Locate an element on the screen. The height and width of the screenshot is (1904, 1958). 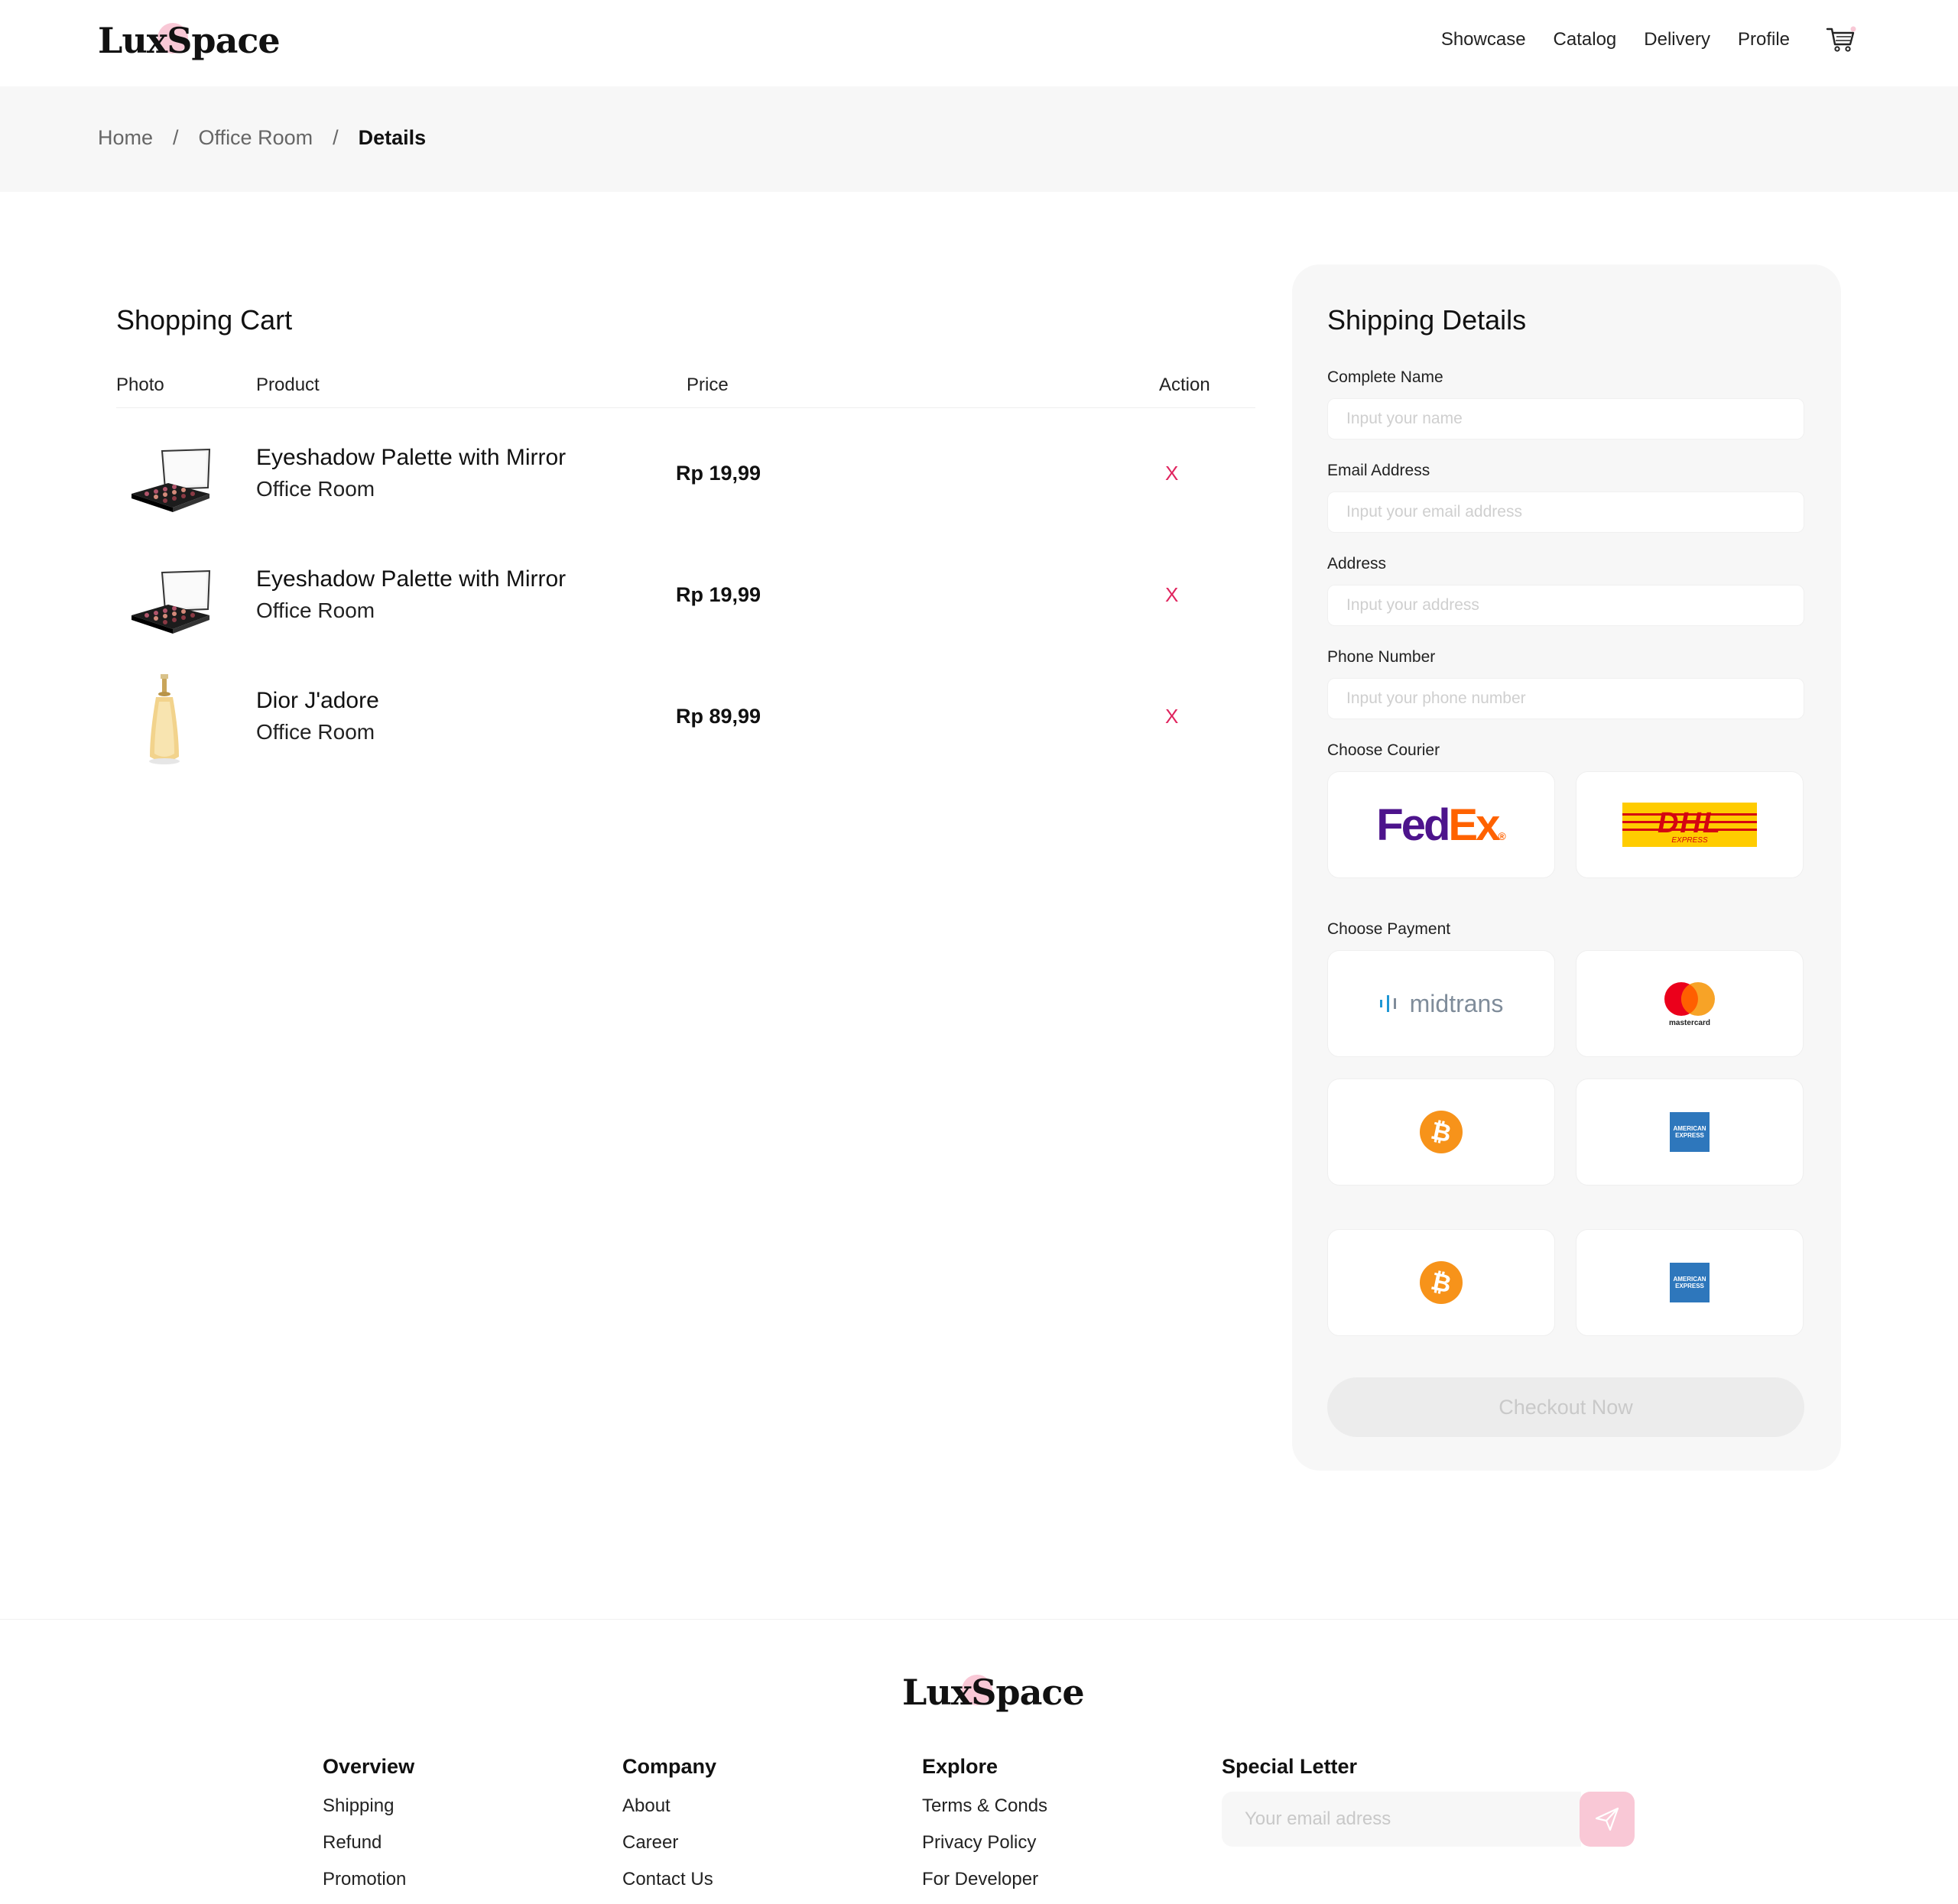
mastercard-logo-icon: mastercard is located at coordinates (1690, 1004).